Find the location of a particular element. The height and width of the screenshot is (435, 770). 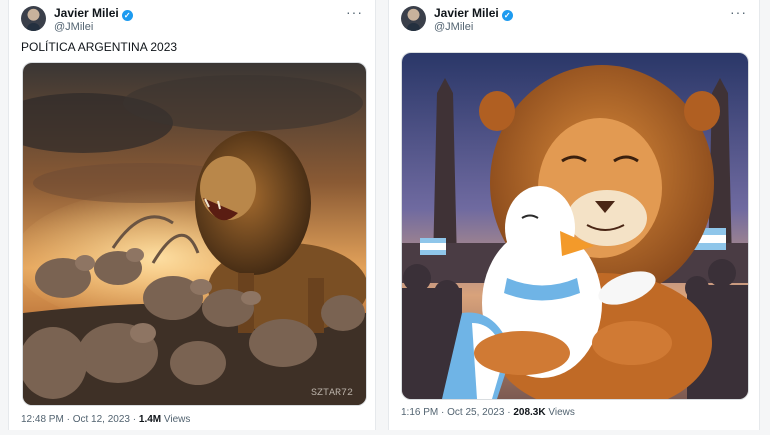

views-count: 208.3K is located at coordinates (529, 412).